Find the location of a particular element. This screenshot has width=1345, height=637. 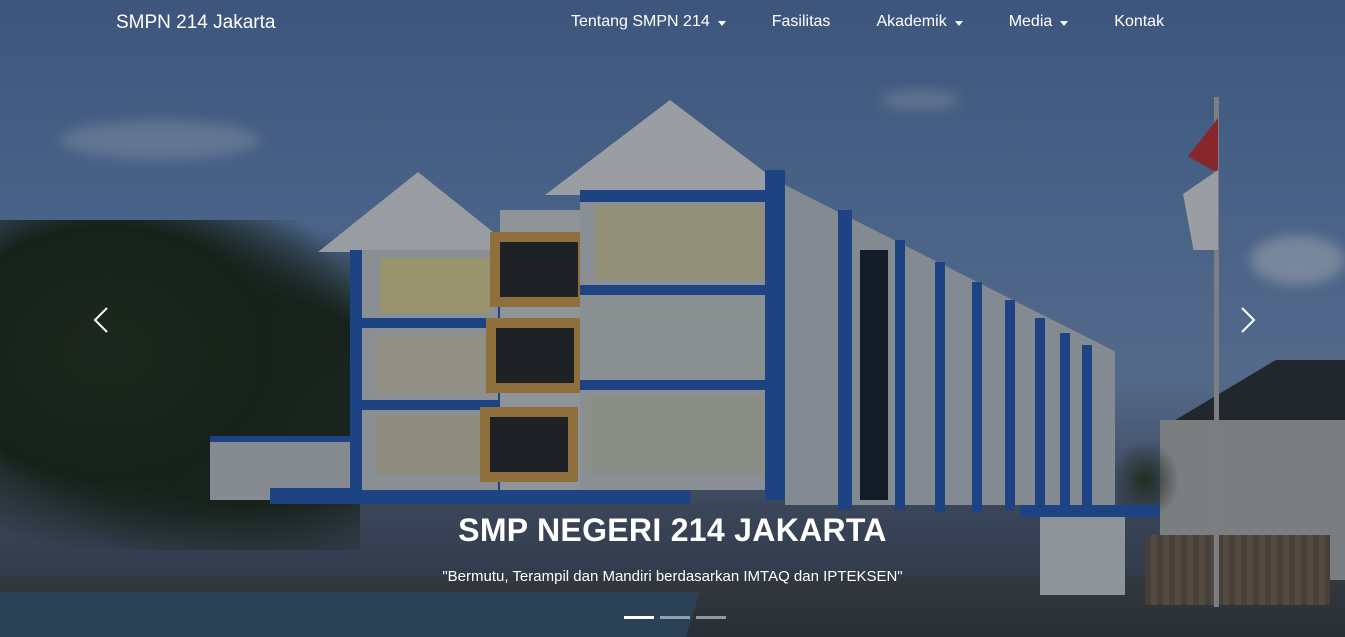

nav-item-label: Tentang SMPN 214 is located at coordinates (640, 21).